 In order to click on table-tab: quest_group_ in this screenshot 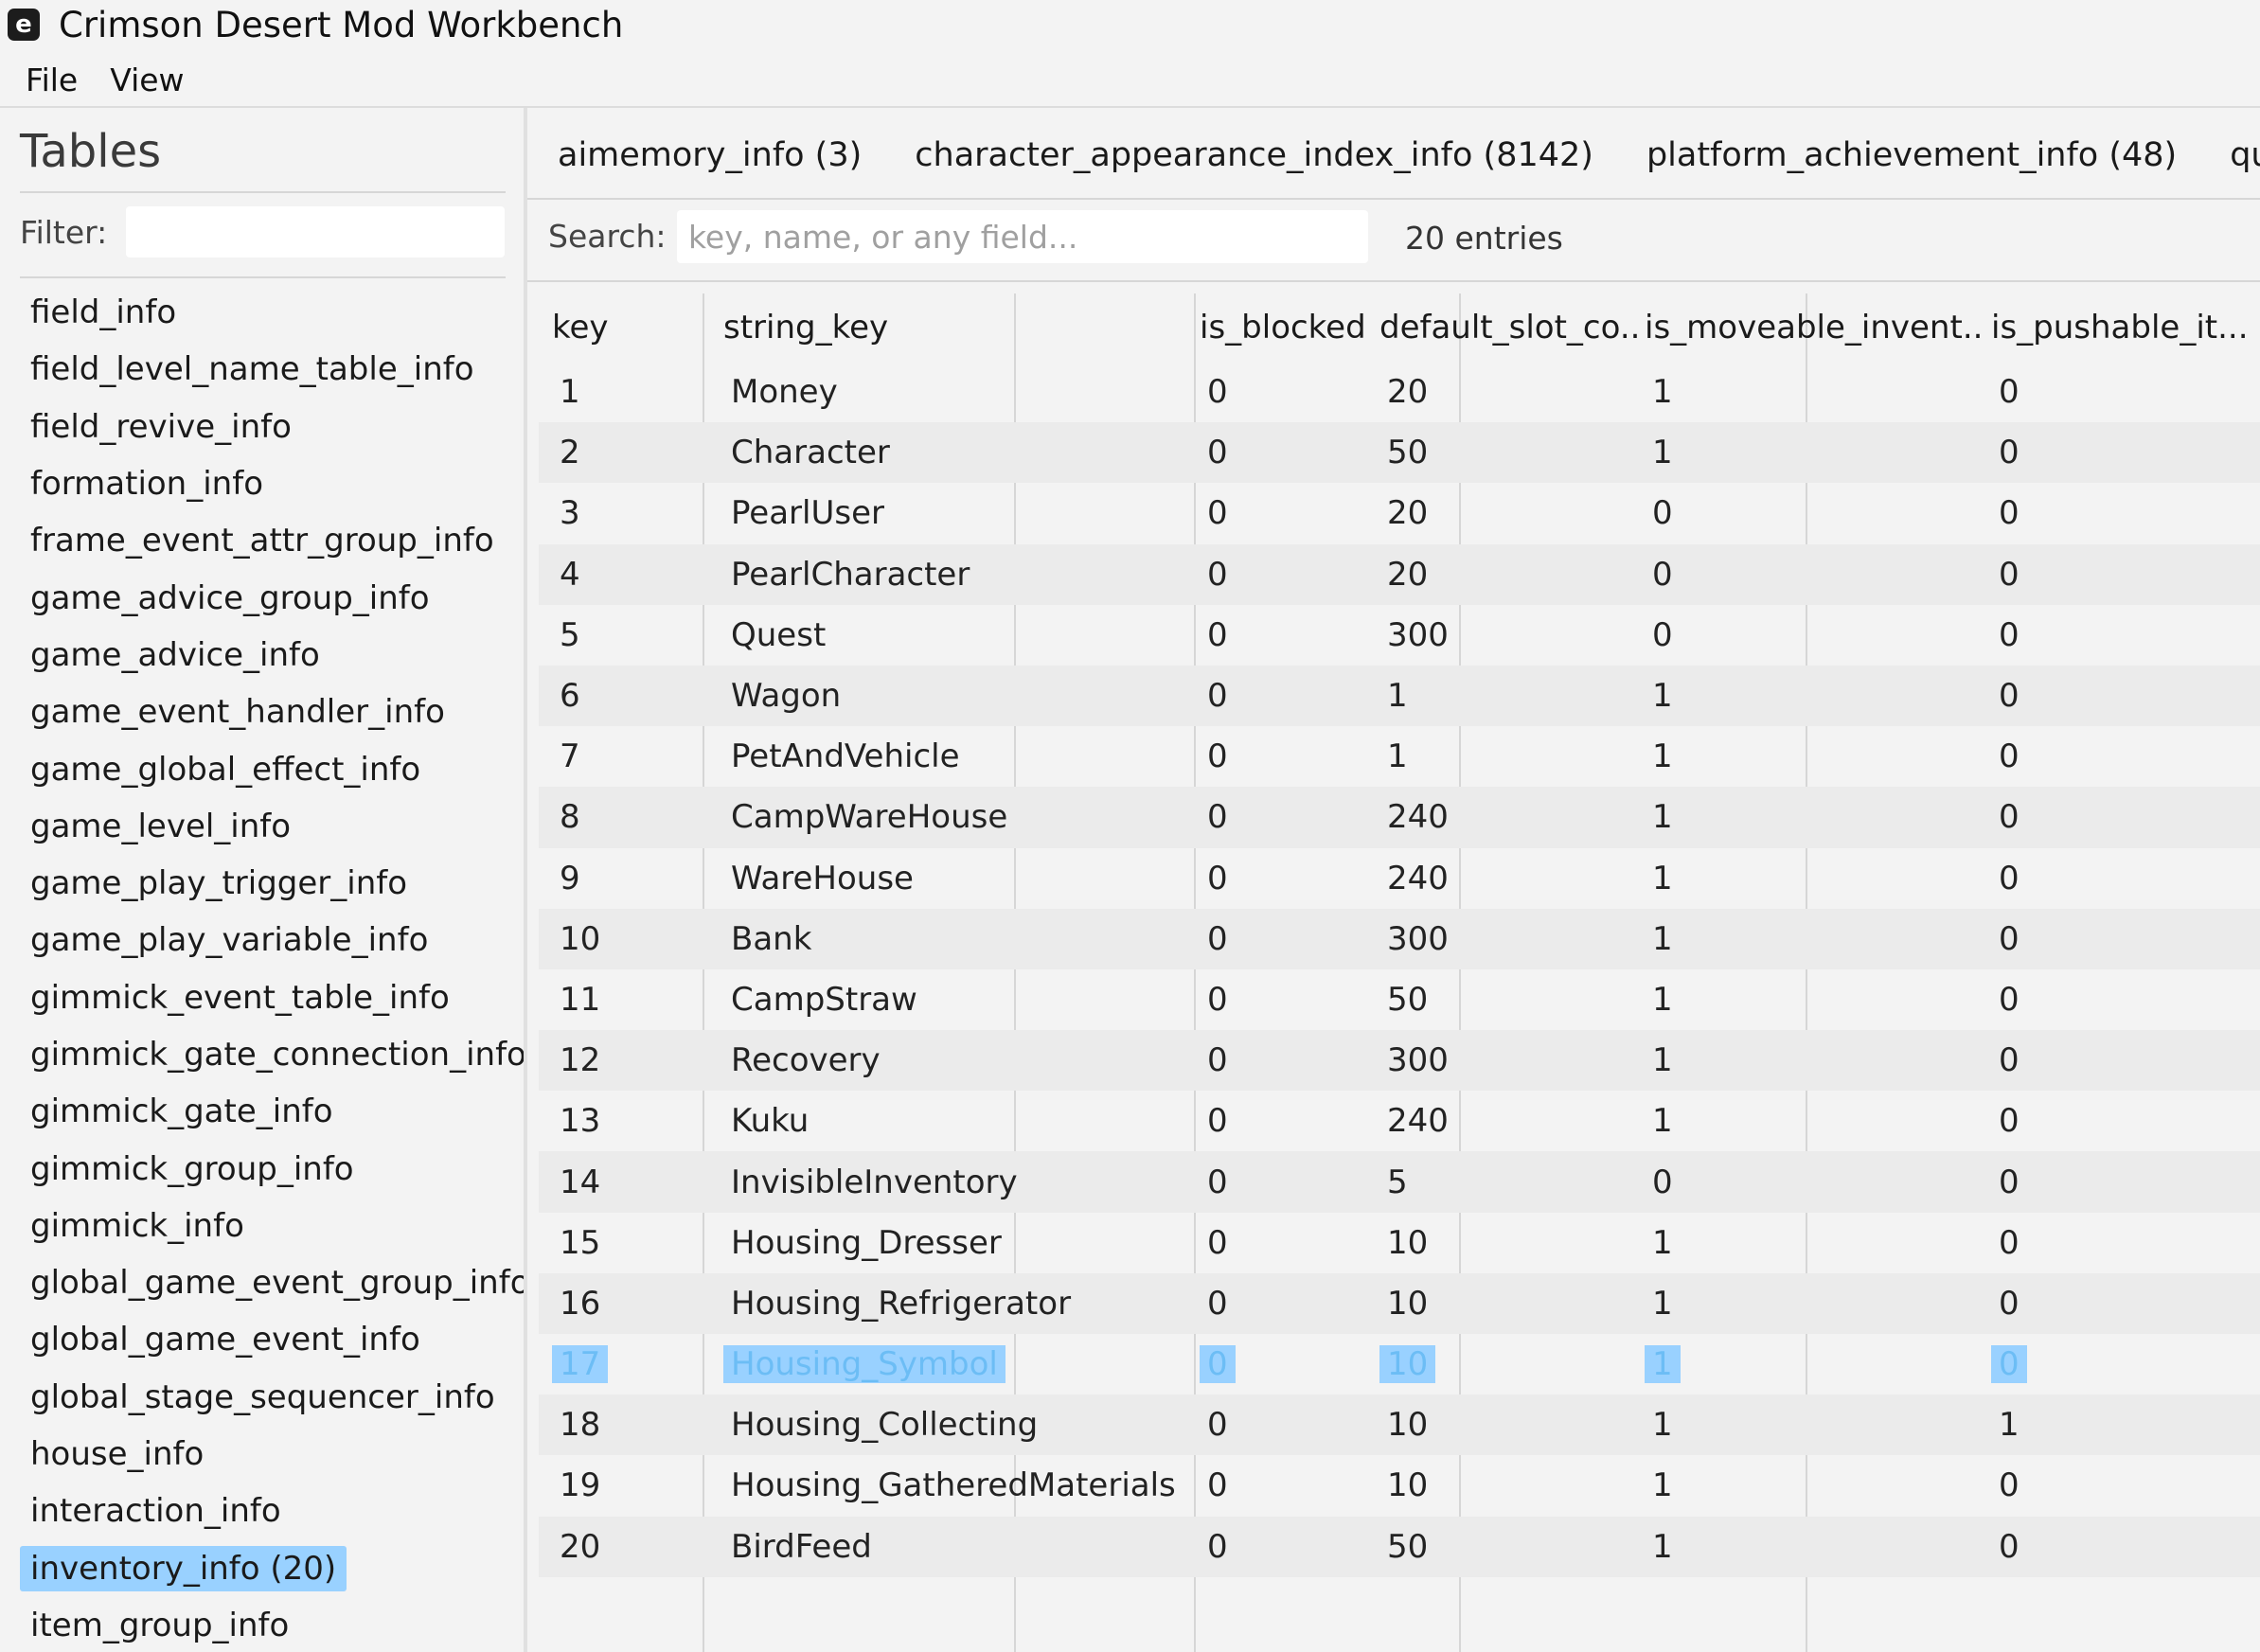, I will do `click(2245, 155)`.